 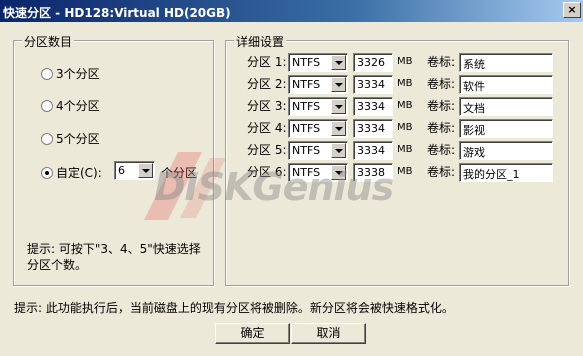 What do you see at coordinates (291, 11) in the screenshot?
I see `title-bar: 快速分区 - HD128:Virtual HD(20GB) ×` at bounding box center [291, 11].